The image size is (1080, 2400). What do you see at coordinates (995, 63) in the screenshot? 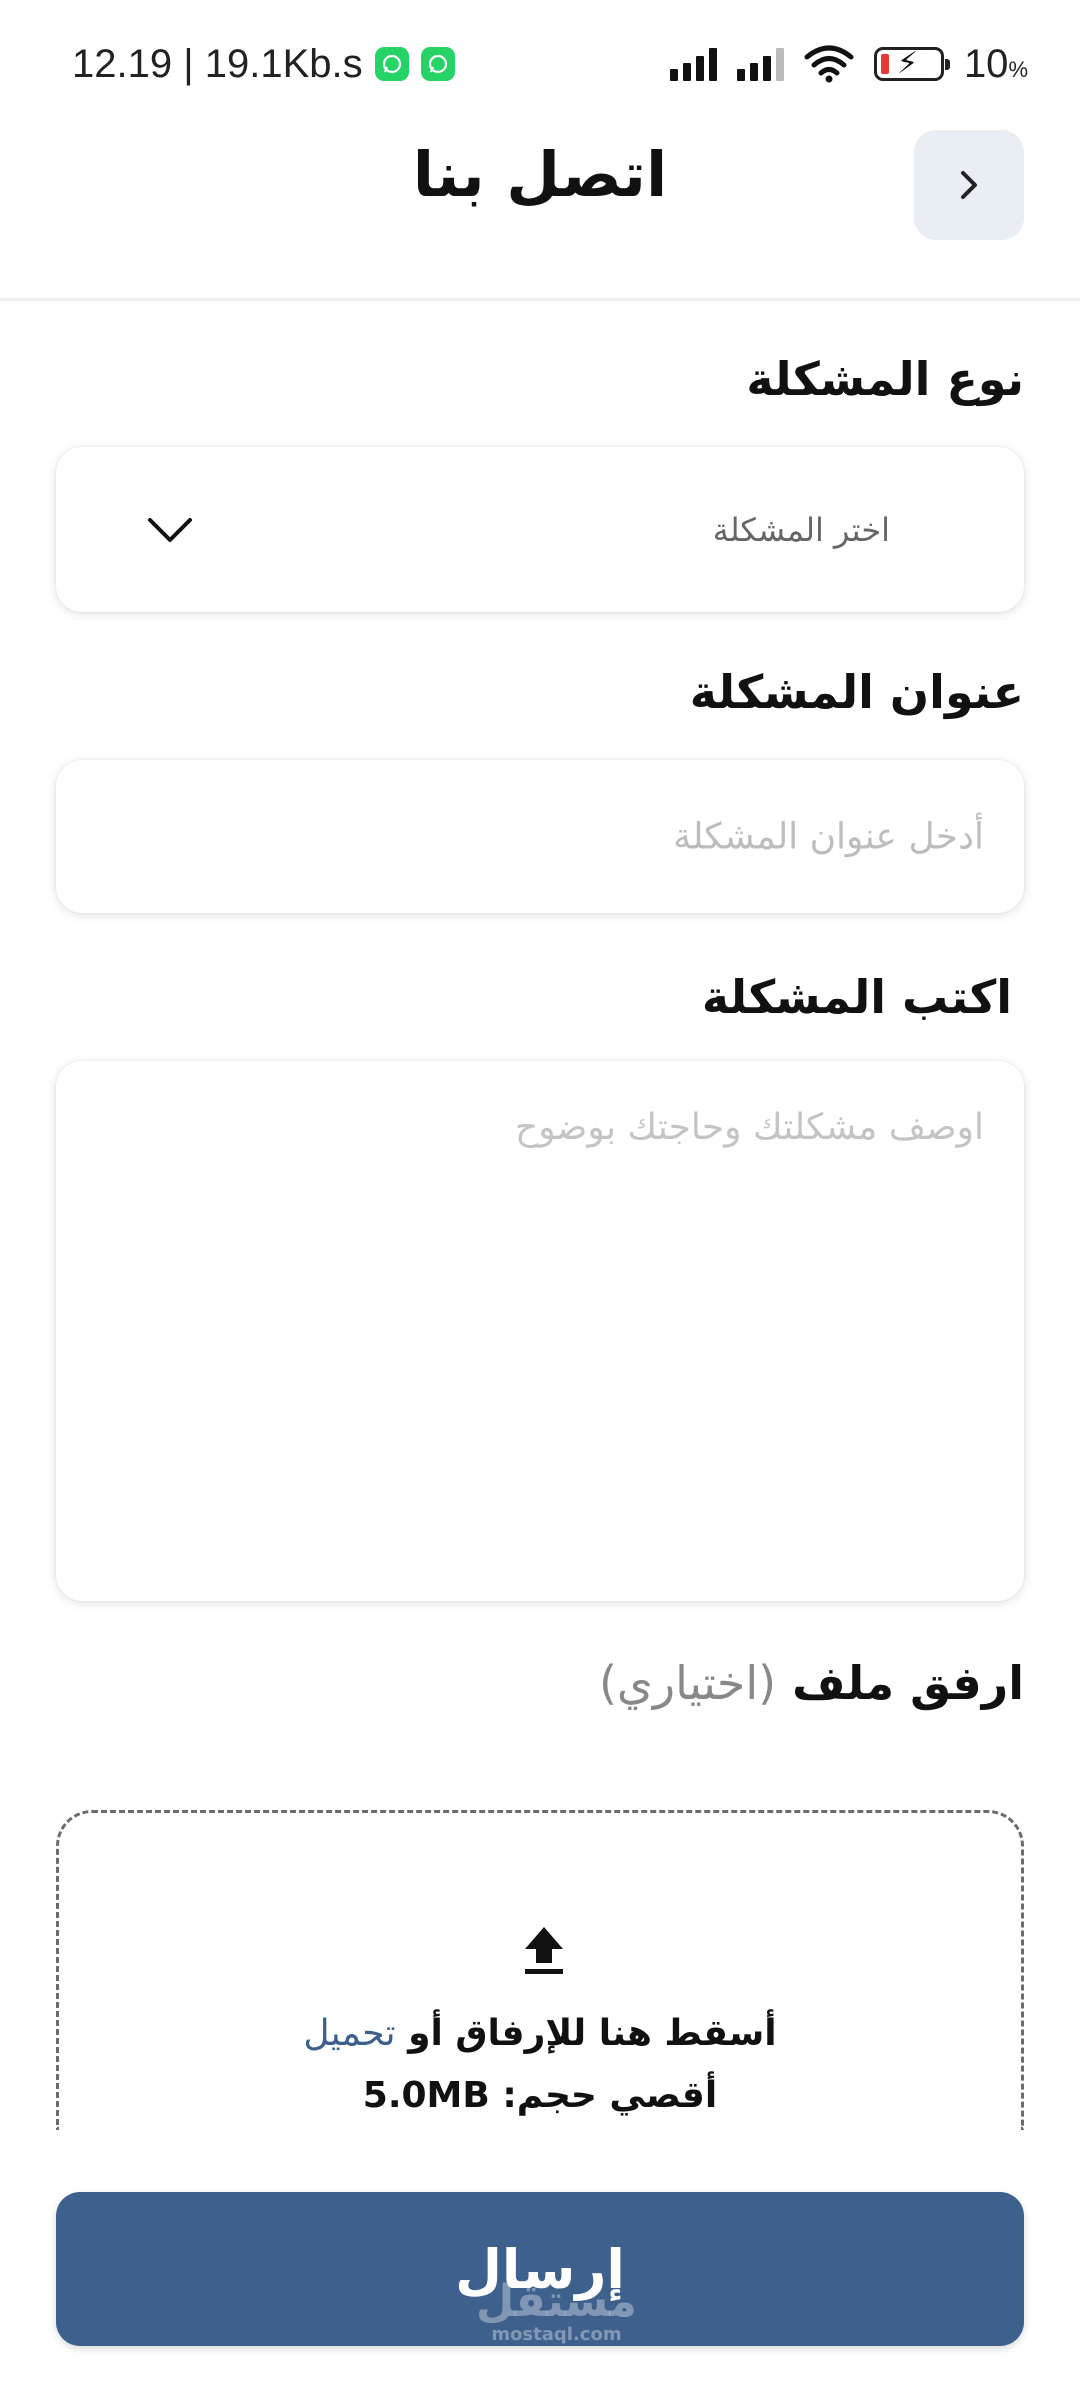
I see `battery-percent: 10%` at bounding box center [995, 63].